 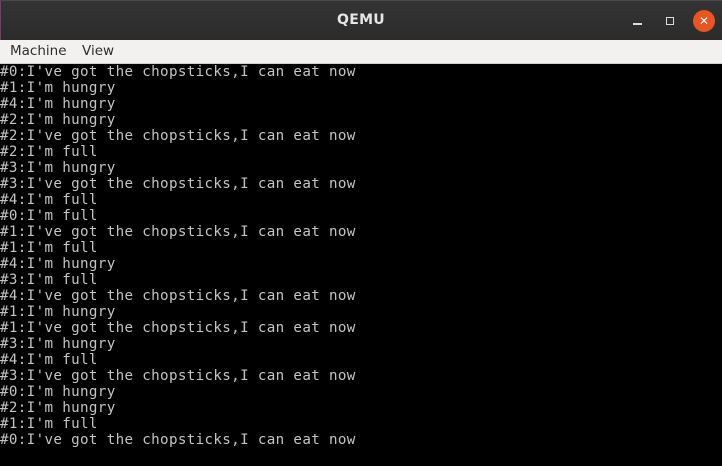 I want to click on menu-machine: Machine, so click(x=38, y=51).